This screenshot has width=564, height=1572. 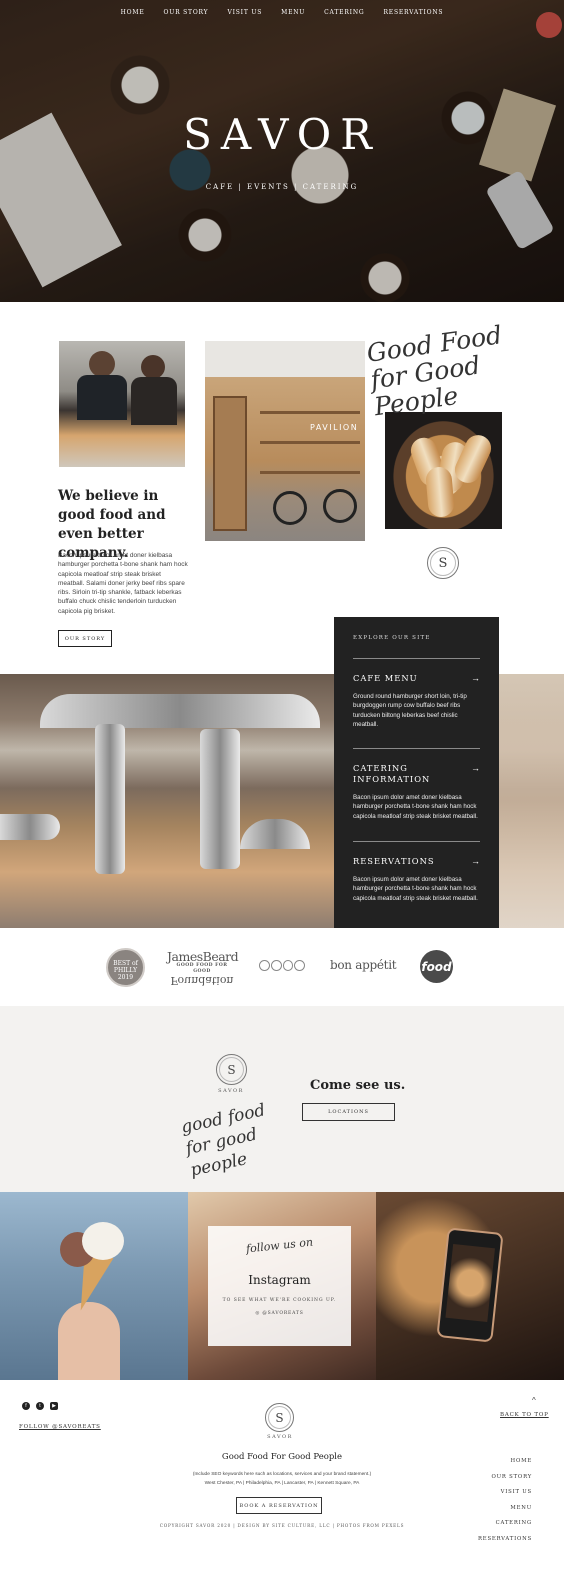 What do you see at coordinates (282, 187) in the screenshot?
I see `hero-subtitle: CAFE | EVENTS | CATERING` at bounding box center [282, 187].